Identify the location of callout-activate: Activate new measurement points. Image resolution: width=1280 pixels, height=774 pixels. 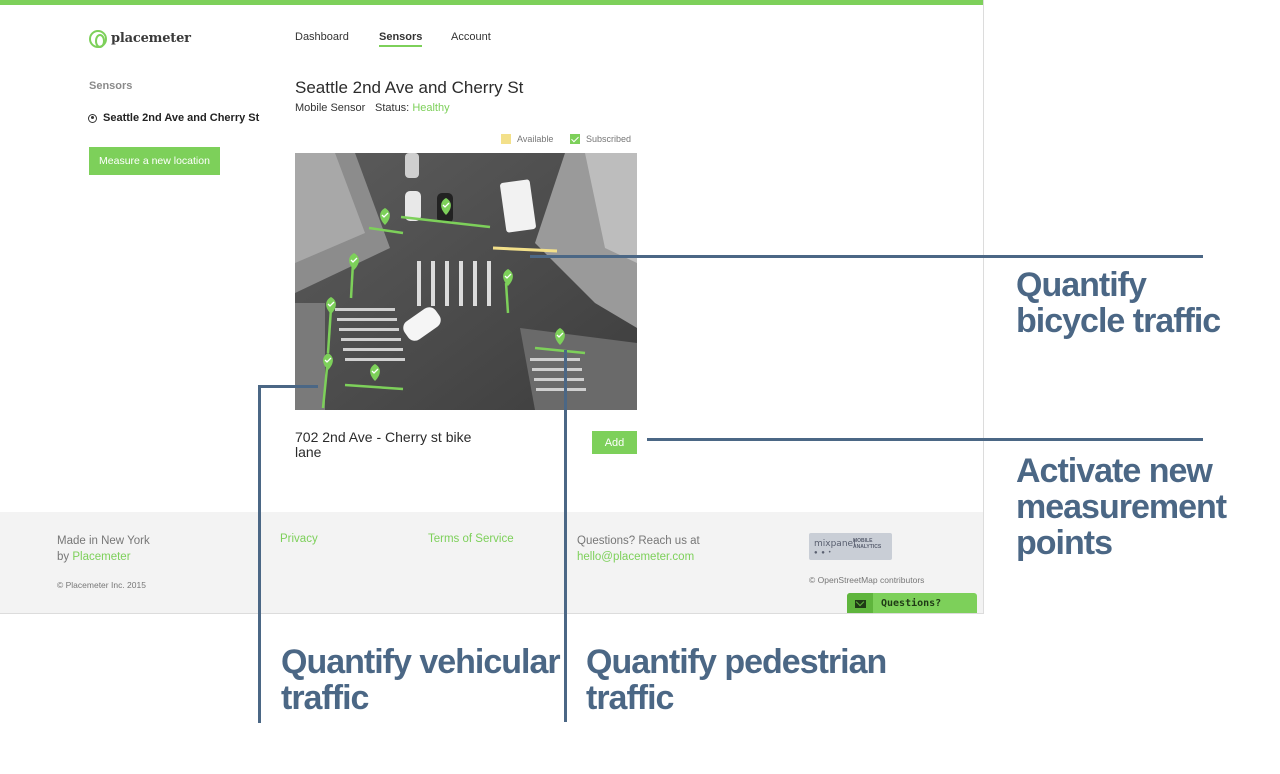
(1121, 507).